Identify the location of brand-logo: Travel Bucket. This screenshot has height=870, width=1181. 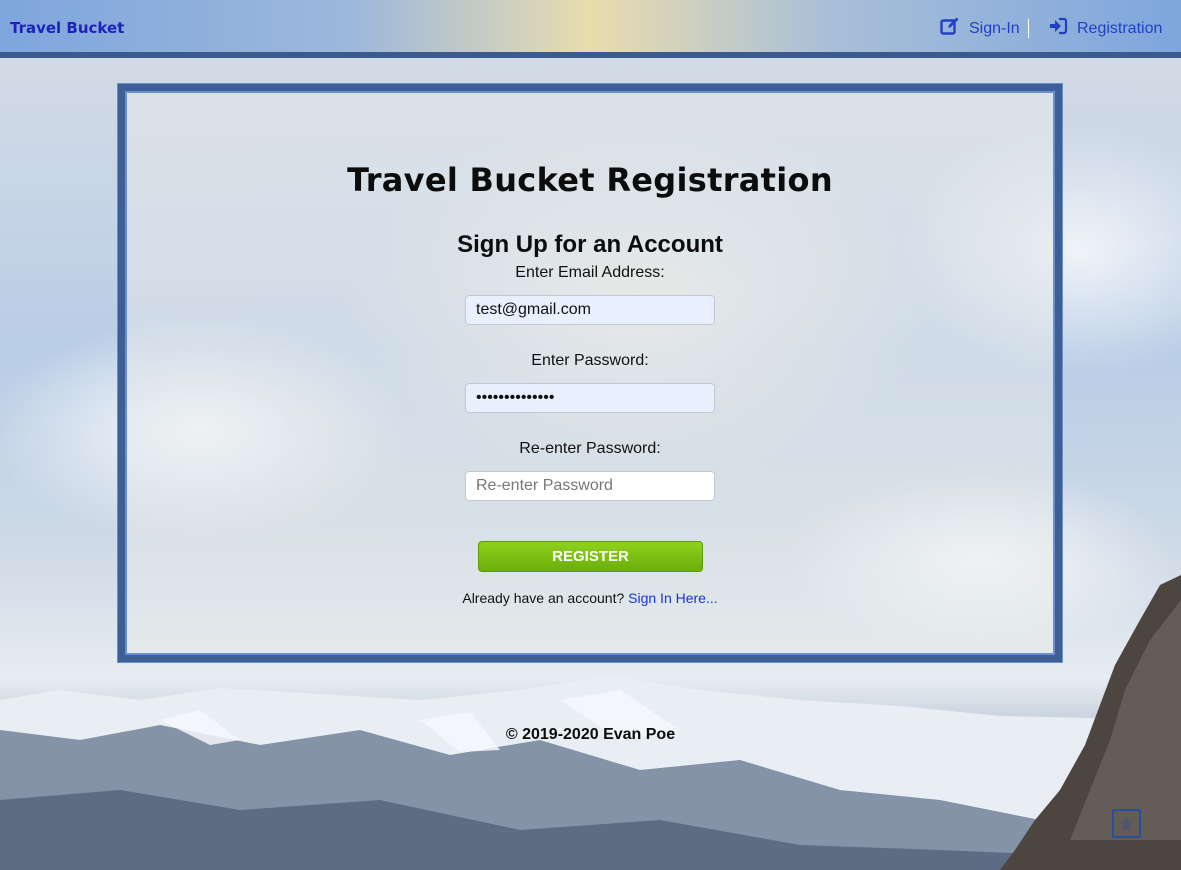
(67, 28).